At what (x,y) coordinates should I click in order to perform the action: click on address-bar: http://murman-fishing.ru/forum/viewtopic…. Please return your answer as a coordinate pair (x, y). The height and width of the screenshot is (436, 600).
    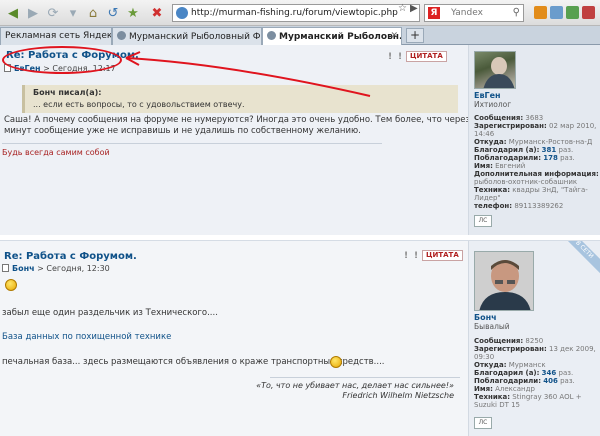
    Looking at the image, I should click on (296, 13).